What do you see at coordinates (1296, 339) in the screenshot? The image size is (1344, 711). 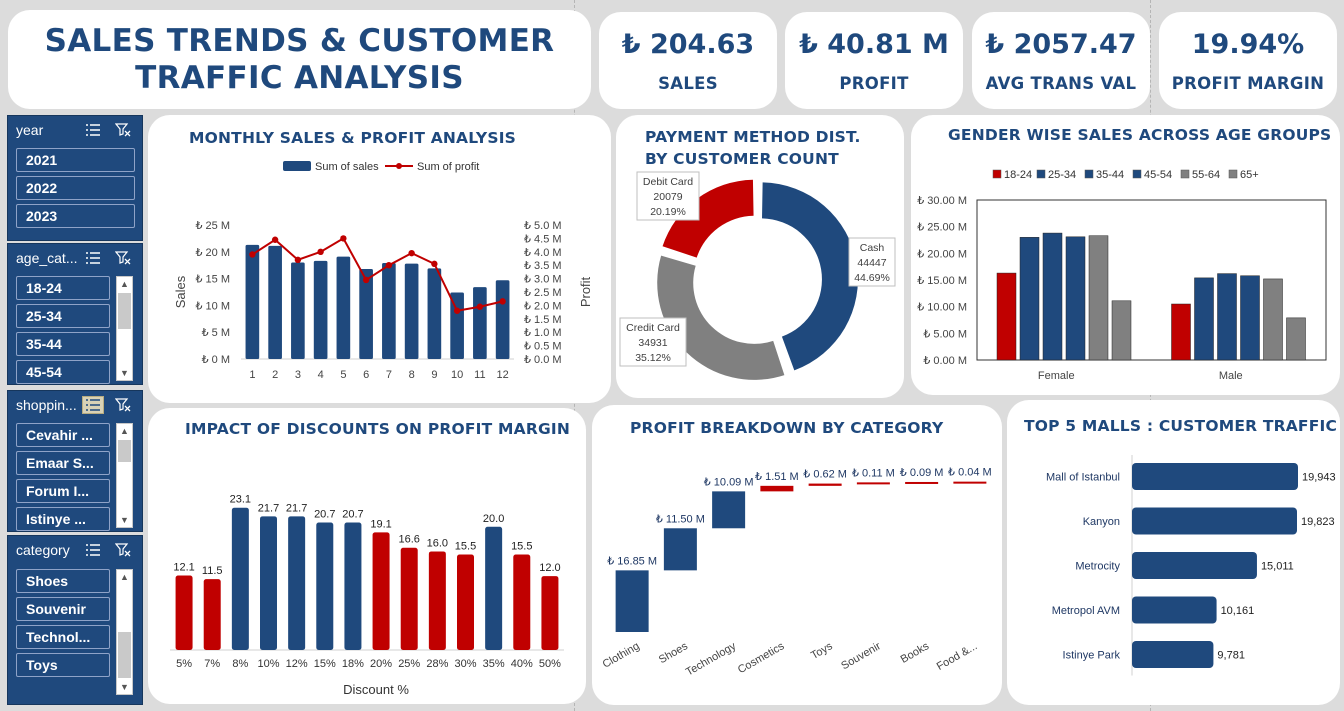 I see `bar-male-65+` at bounding box center [1296, 339].